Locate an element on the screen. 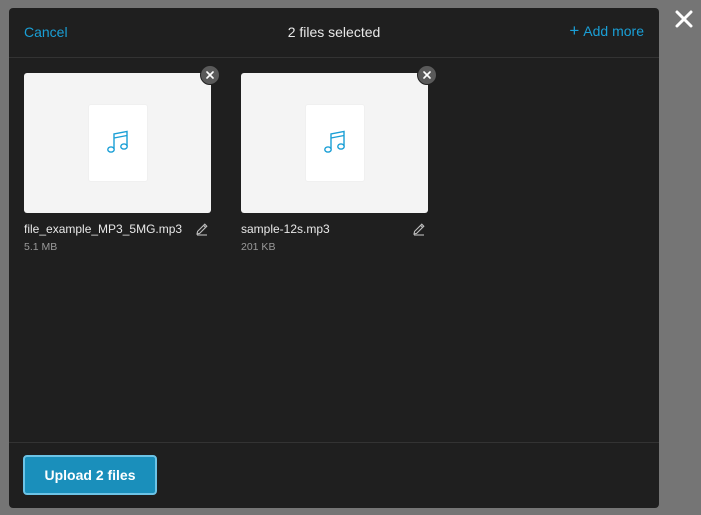 This screenshot has width=701, height=515. file-meta: file_example_MP3_5MG.mp3 5.1 MB is located at coordinates (117, 237).